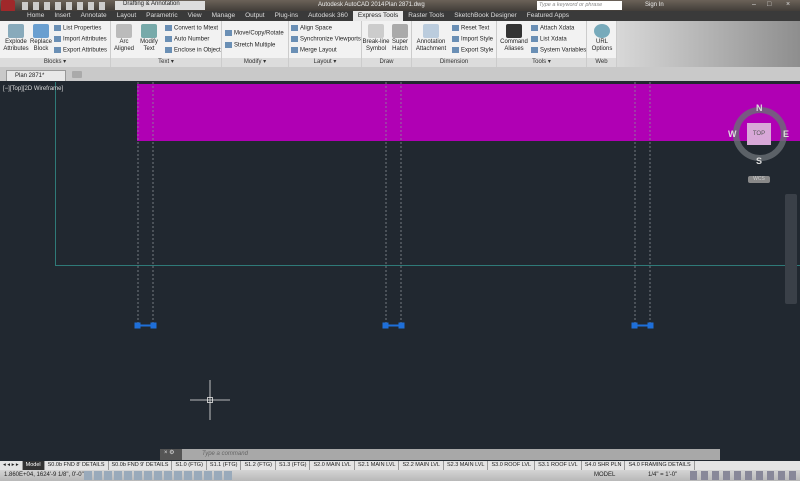 The height and width of the screenshot is (481, 800). I want to click on layout-nav-buttons: ◂ ◂ ▸ ▸, so click(11, 465).